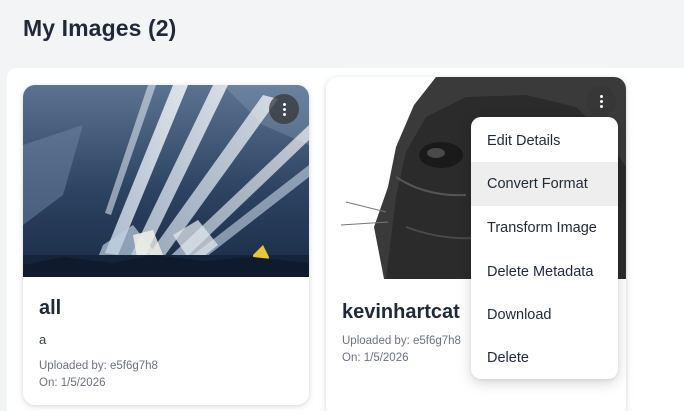  What do you see at coordinates (544, 184) in the screenshot?
I see `menu-item-convert-format: Convert Format` at bounding box center [544, 184].